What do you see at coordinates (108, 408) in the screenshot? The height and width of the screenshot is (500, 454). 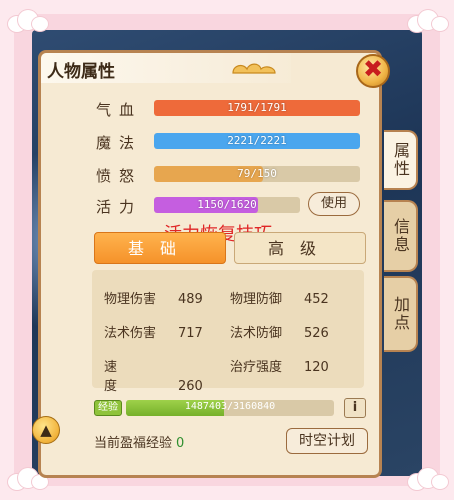 I see `experience-badge: 经验` at bounding box center [108, 408].